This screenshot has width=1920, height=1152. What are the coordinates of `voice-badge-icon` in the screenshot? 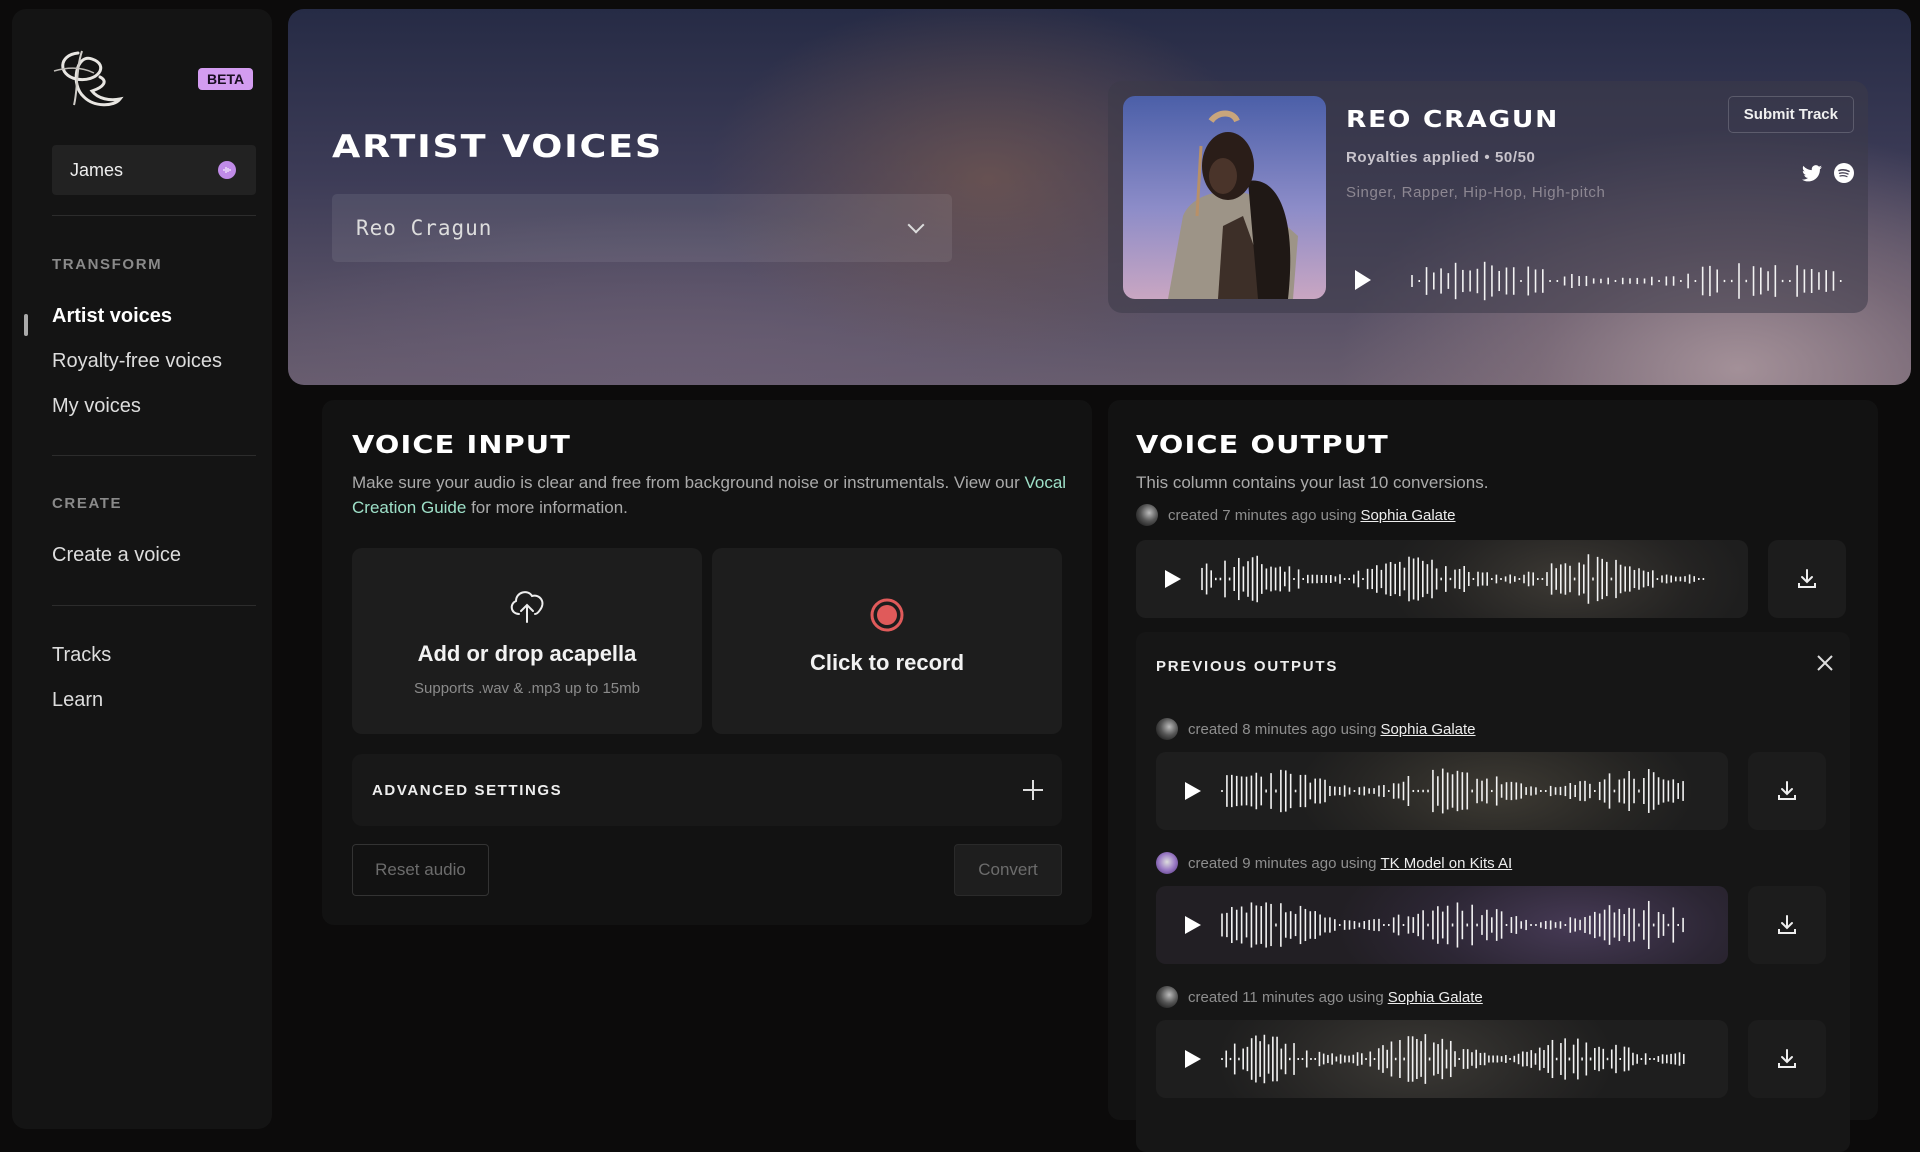 It's located at (227, 170).